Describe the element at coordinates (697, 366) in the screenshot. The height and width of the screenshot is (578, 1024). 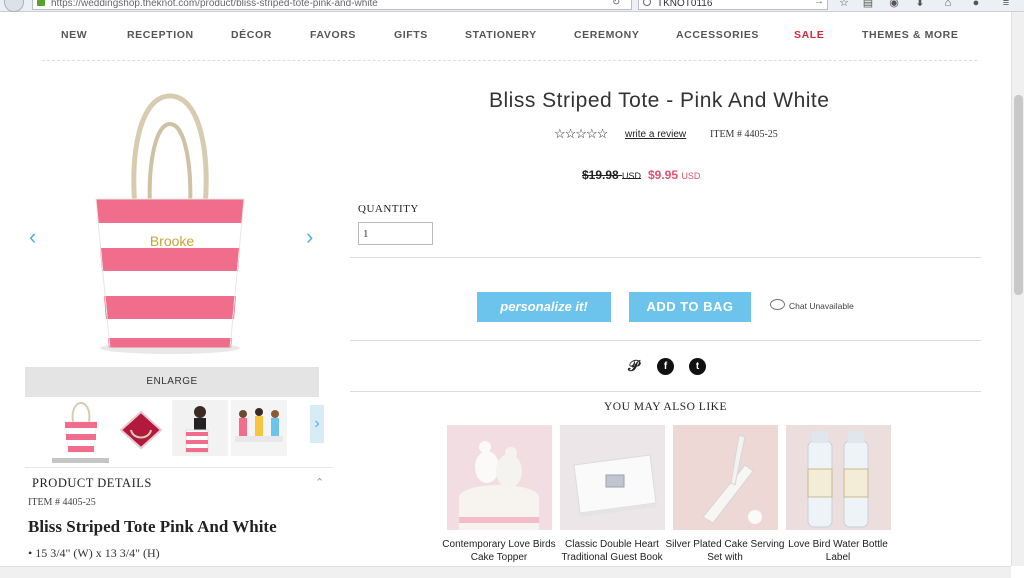
I see `twitter-icon: t` at that location.